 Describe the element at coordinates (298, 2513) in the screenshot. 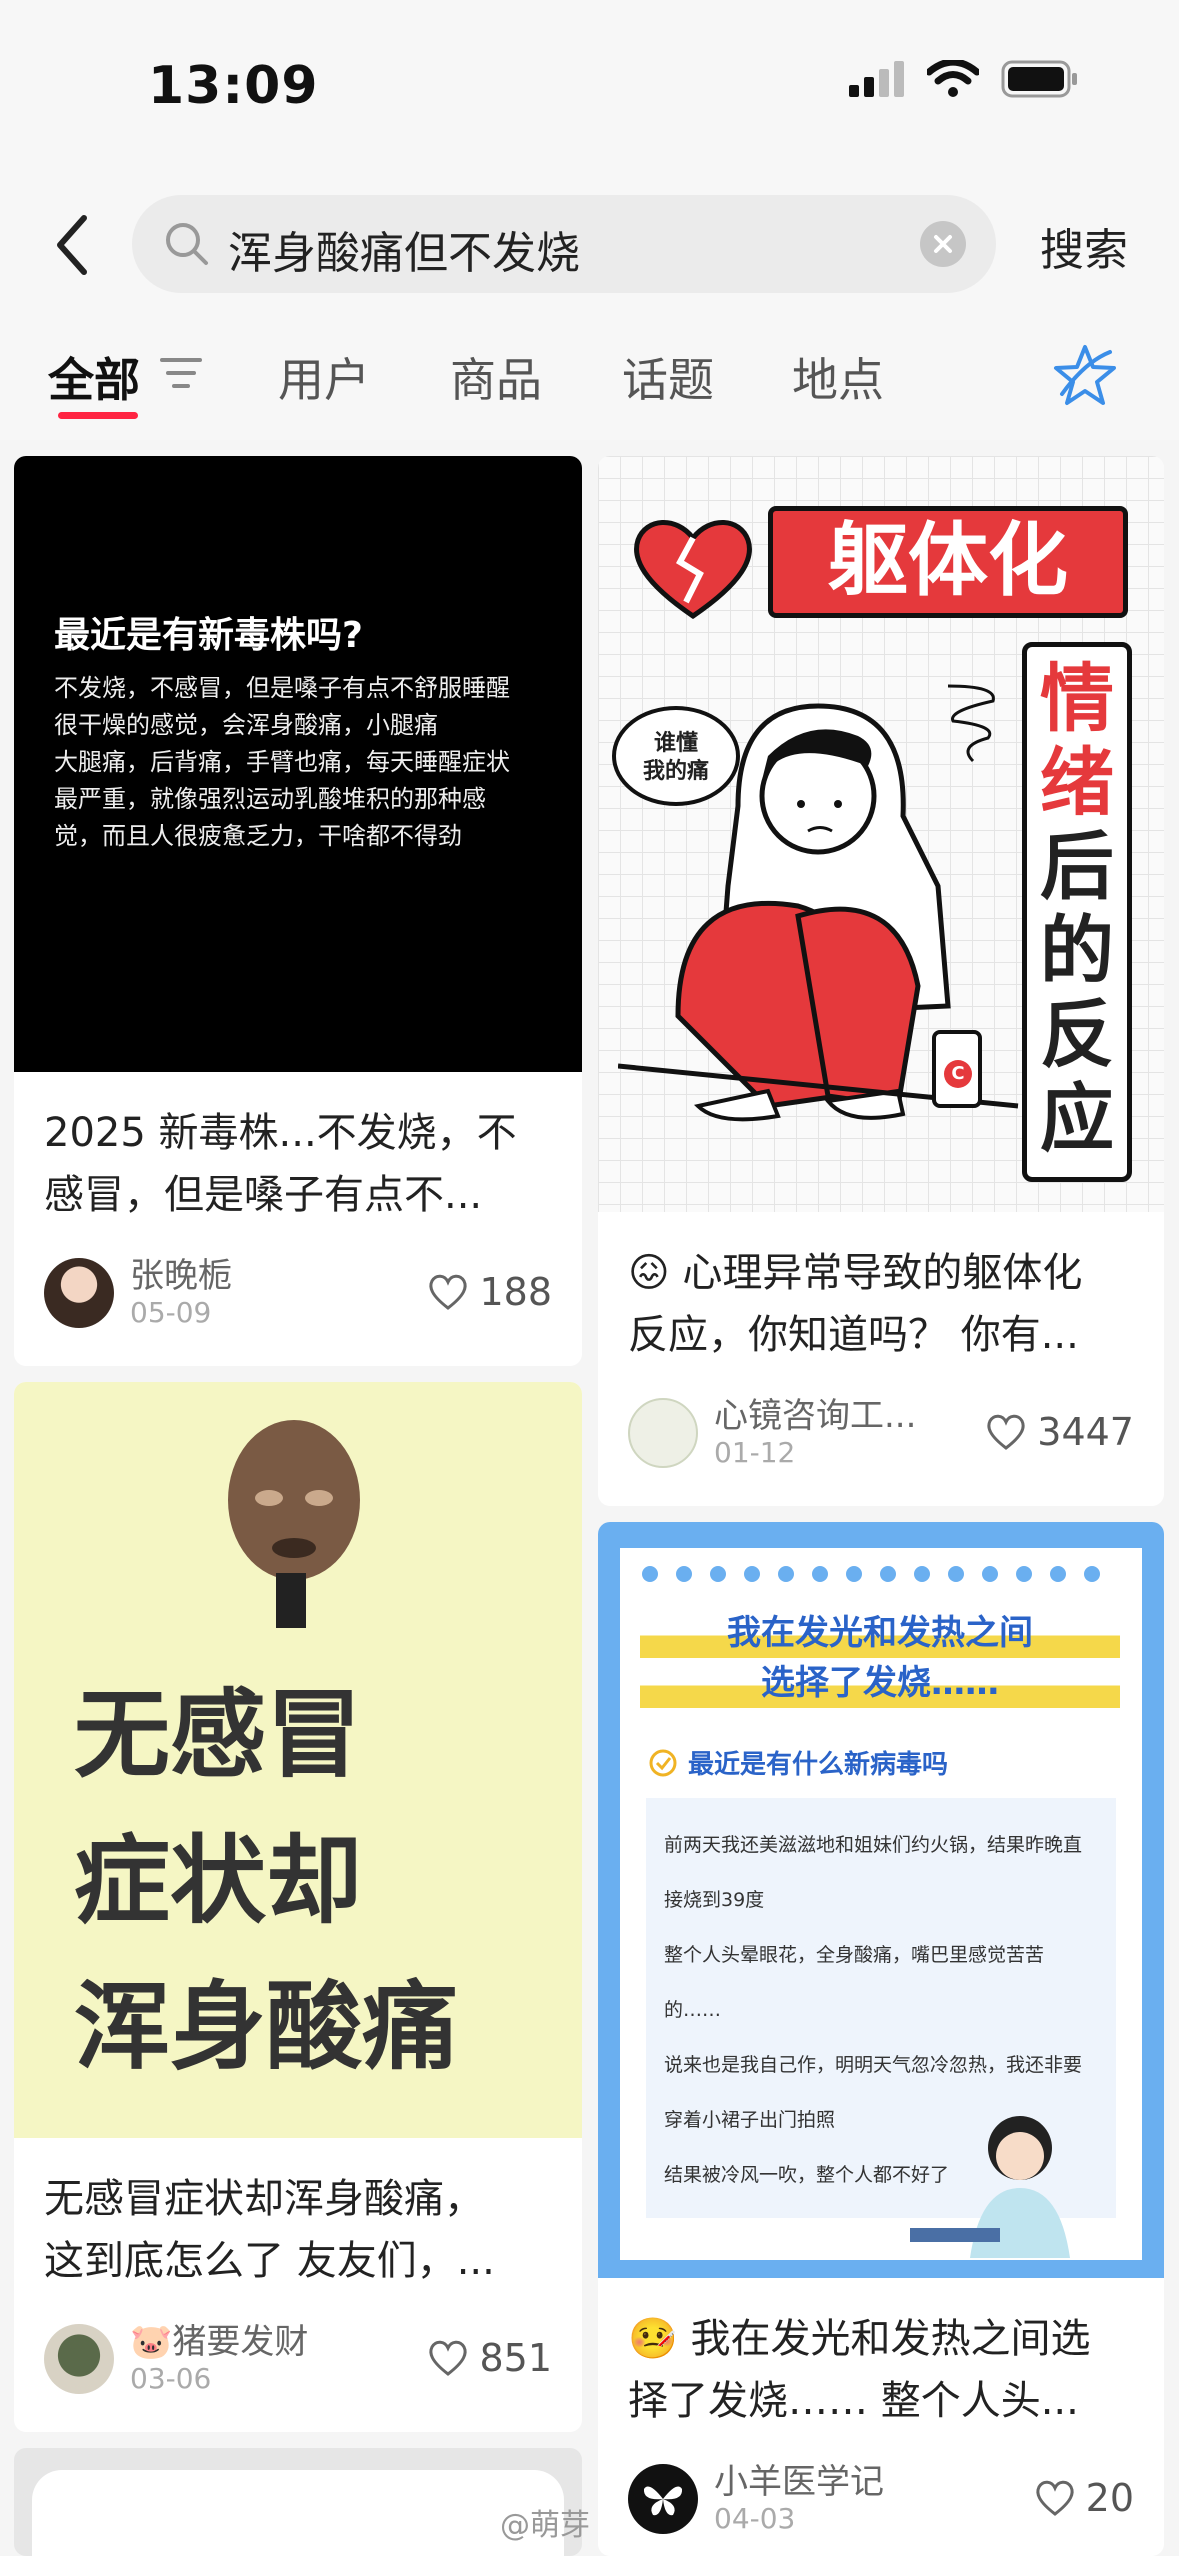

I see `cover-image` at that location.